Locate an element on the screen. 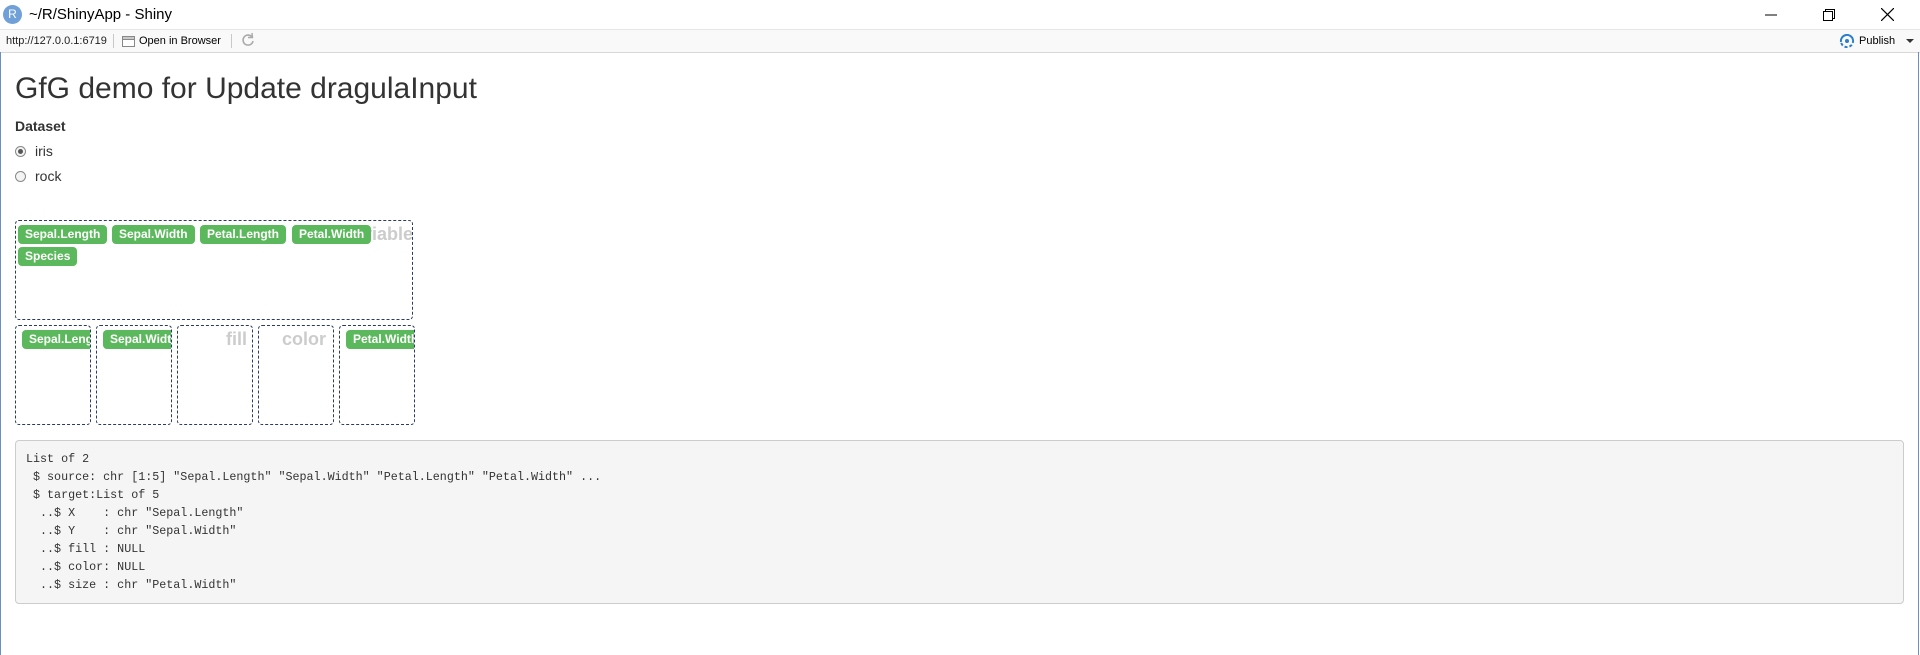 The image size is (1920, 655). minimize-button is located at coordinates (1771, 14).